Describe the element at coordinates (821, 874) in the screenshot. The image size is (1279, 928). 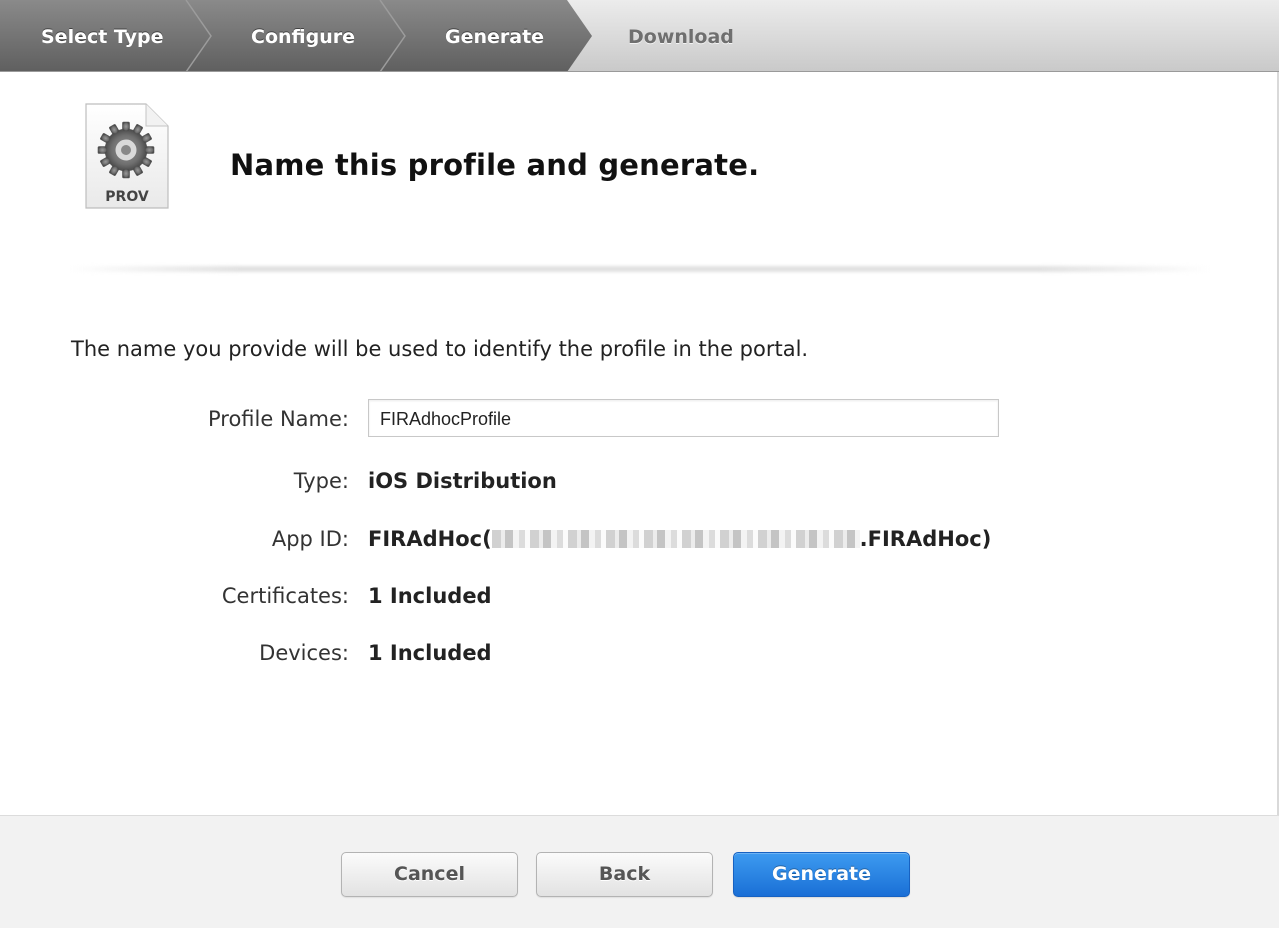
I see `generate-button: Generate` at that location.